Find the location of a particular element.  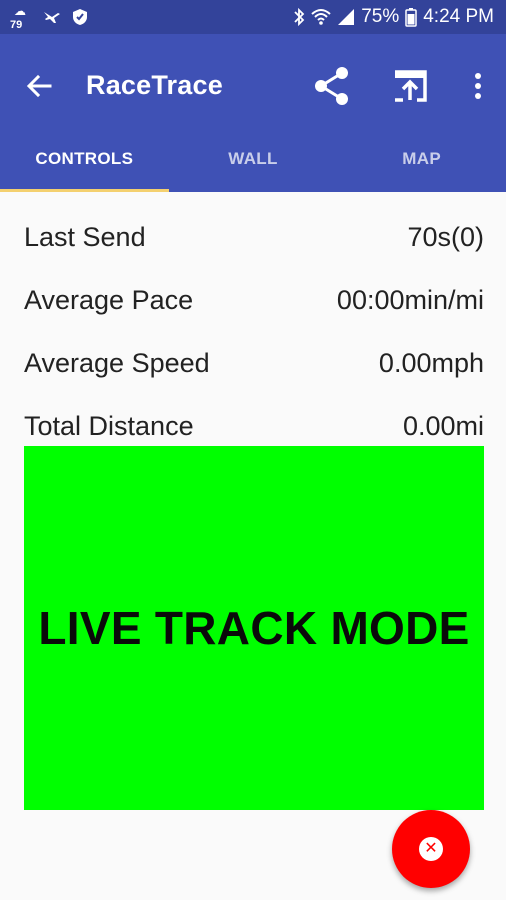

tab-wall: WALL is located at coordinates (253, 165).